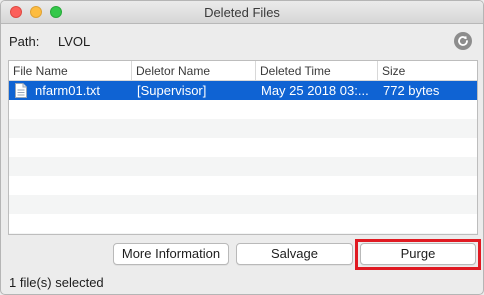 The width and height of the screenshot is (484, 295). Describe the element at coordinates (418, 254) in the screenshot. I see `purge-button: Purge` at that location.